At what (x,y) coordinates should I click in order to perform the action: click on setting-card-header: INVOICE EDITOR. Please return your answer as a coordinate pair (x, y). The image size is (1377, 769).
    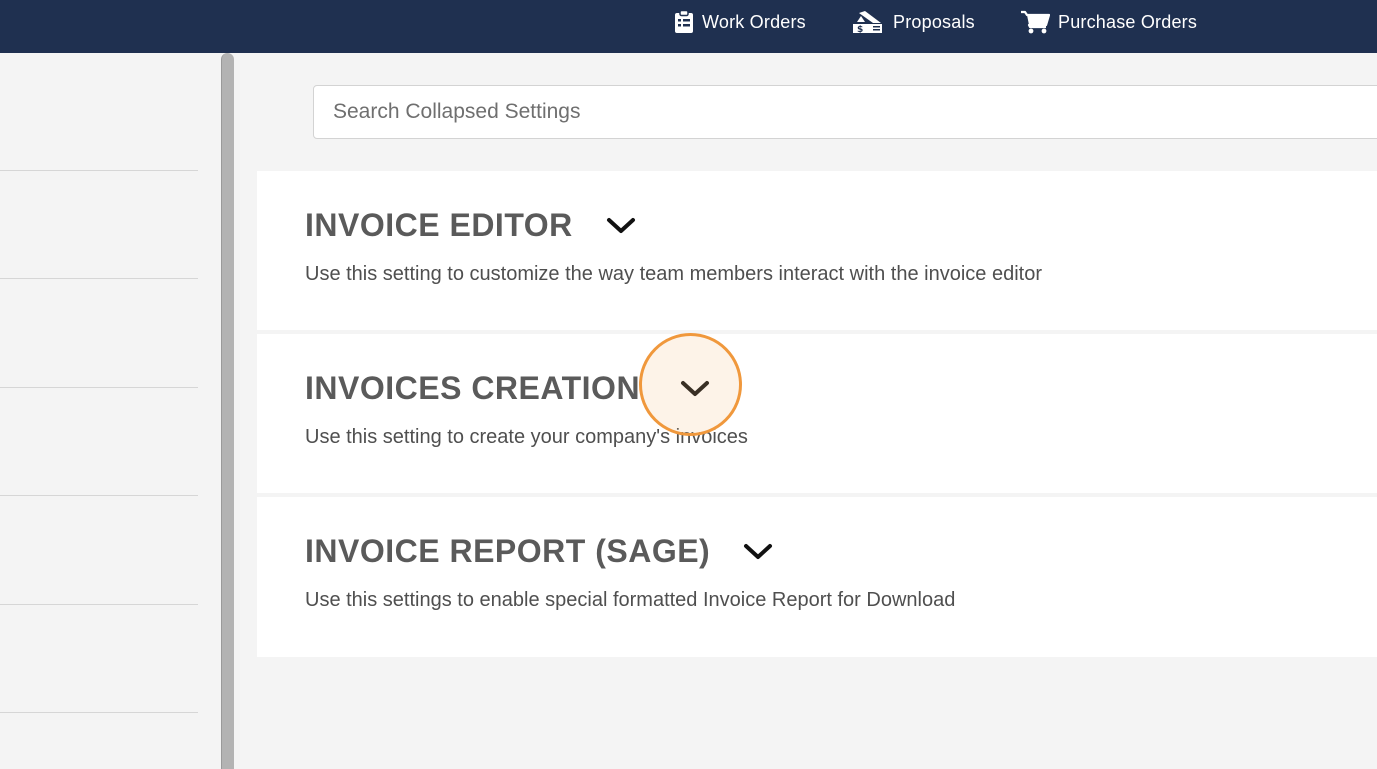
    Looking at the image, I should click on (472, 225).